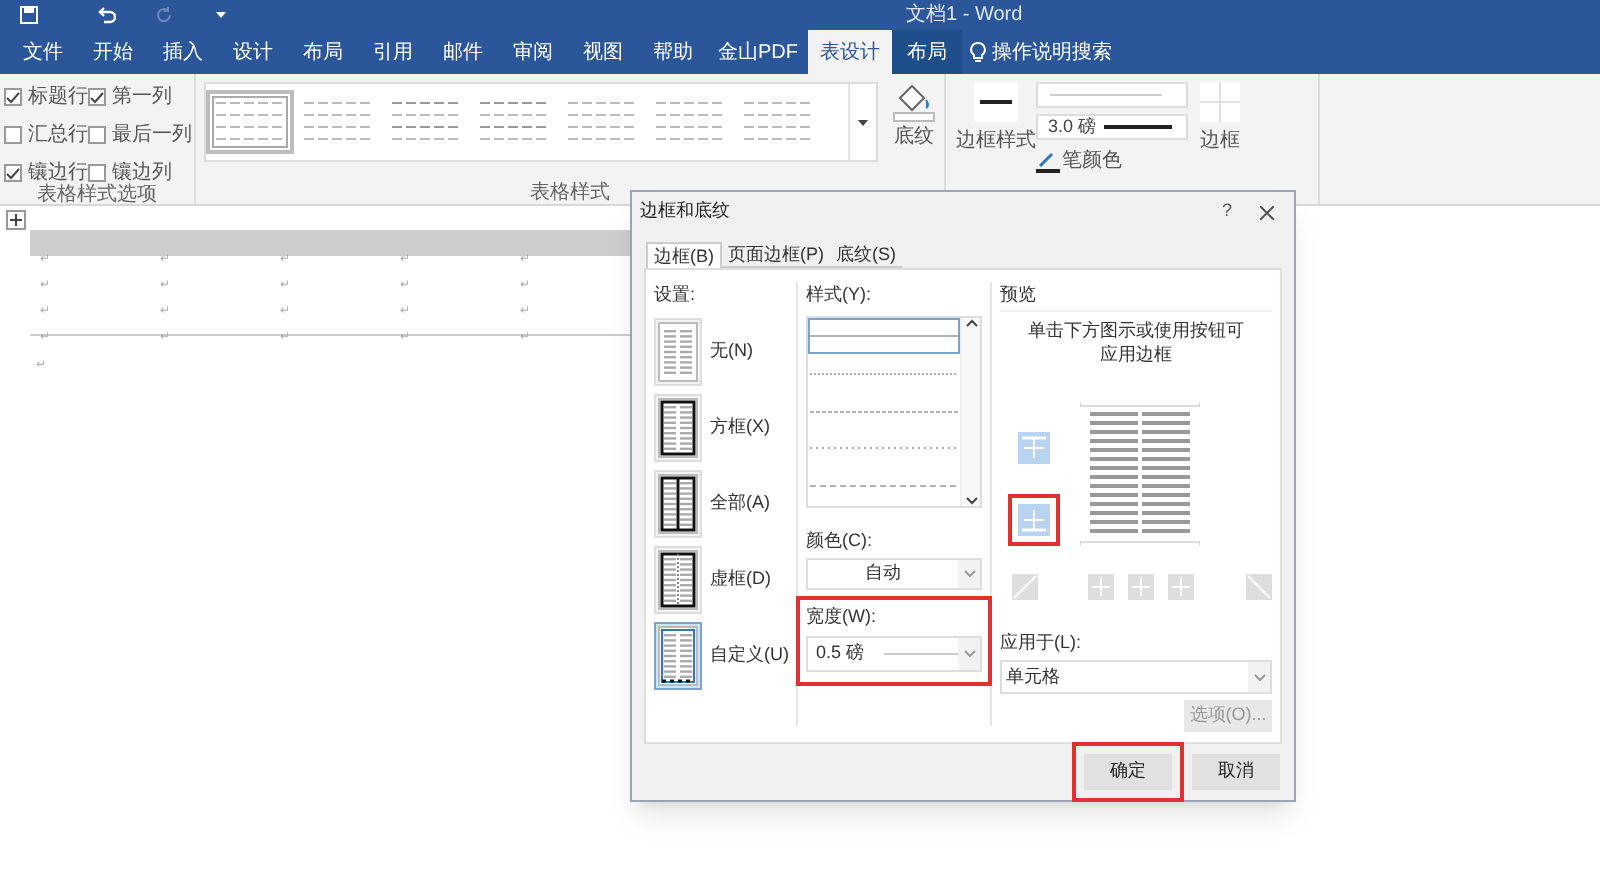 This screenshot has height=896, width=1600. Describe the element at coordinates (58, 97) in the screenshot. I see `checkbox-label: 标题行` at that location.